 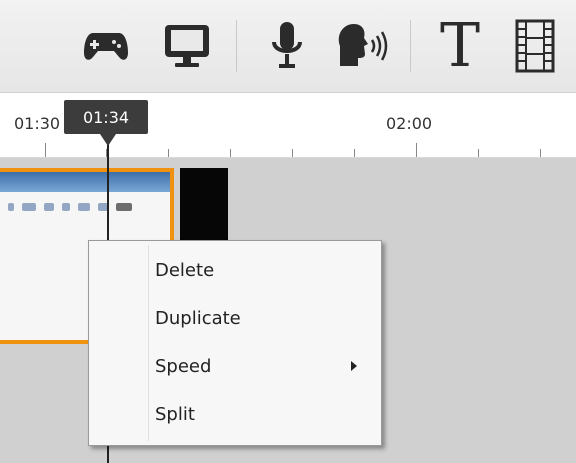 I want to click on menu-item-speed: Speed, so click(x=235, y=366).